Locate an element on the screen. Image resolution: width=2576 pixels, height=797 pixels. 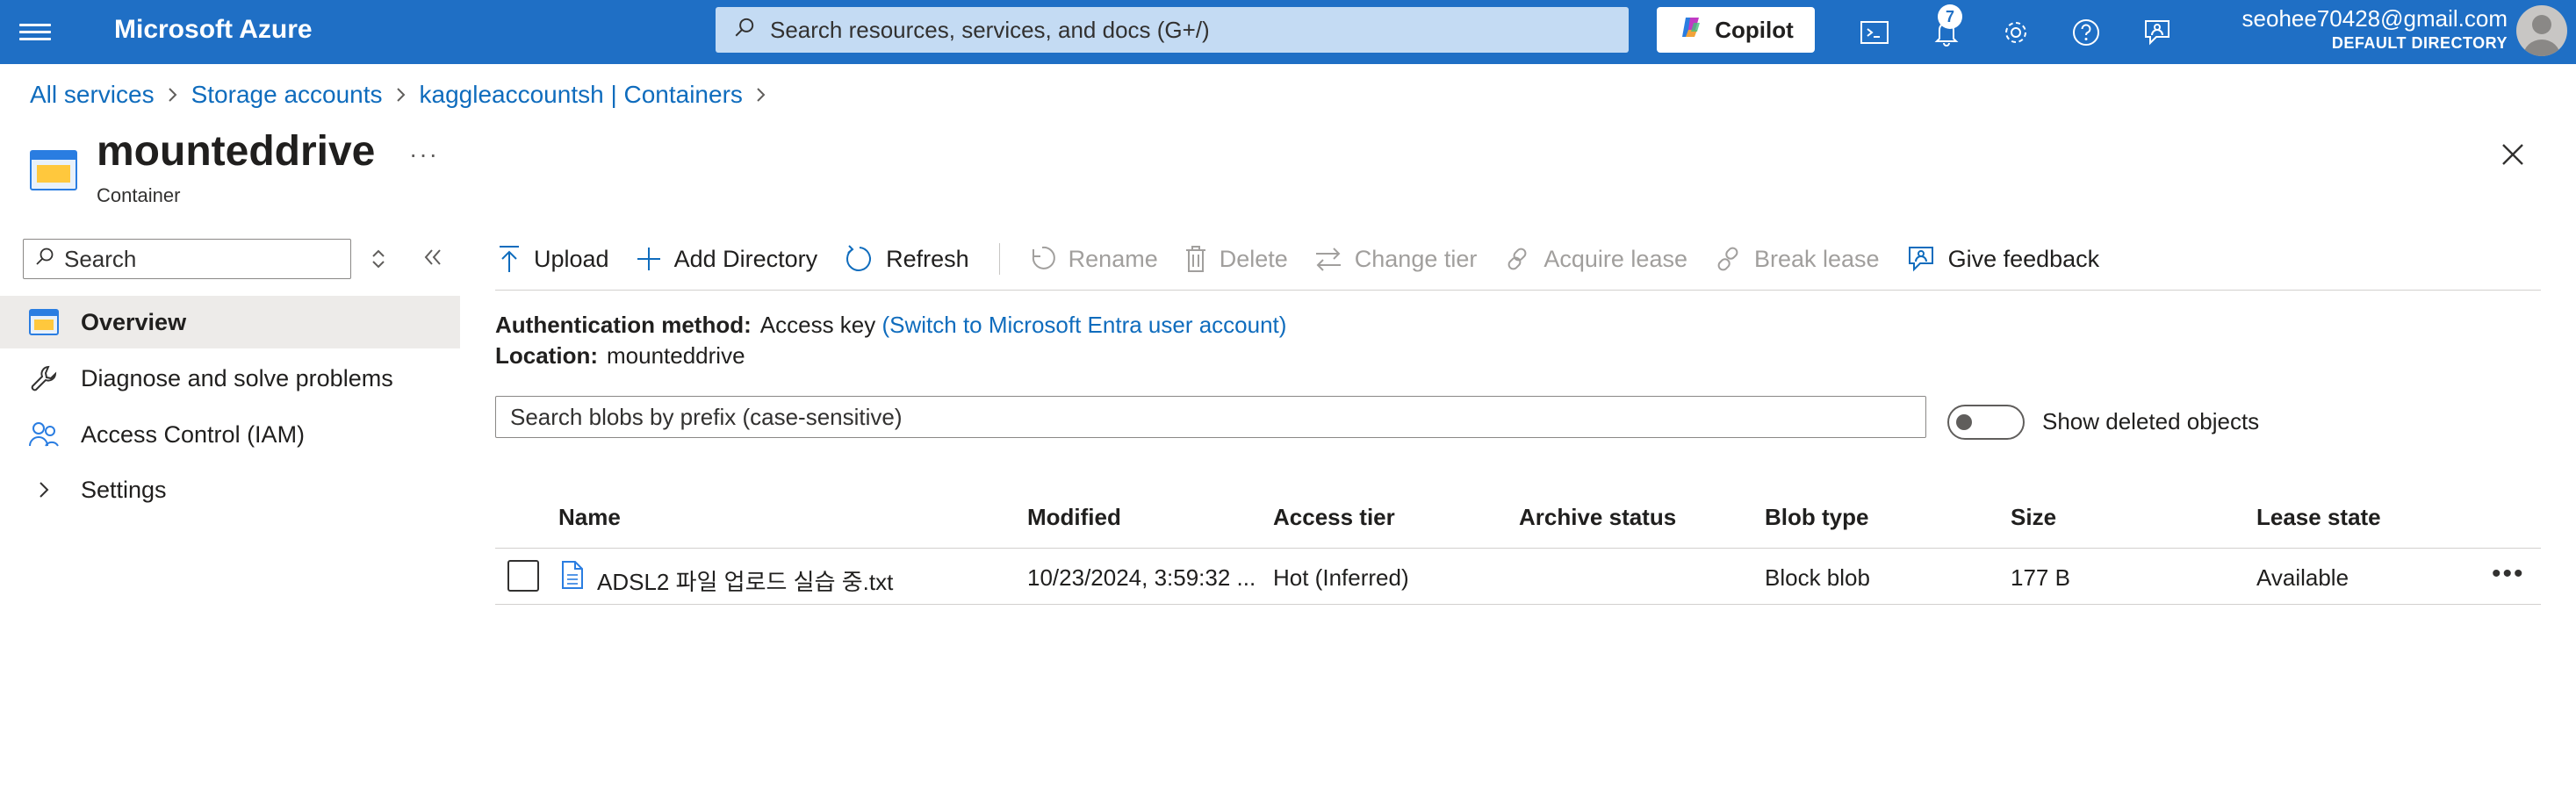
table-row-divider is located at coordinates (1518, 604).